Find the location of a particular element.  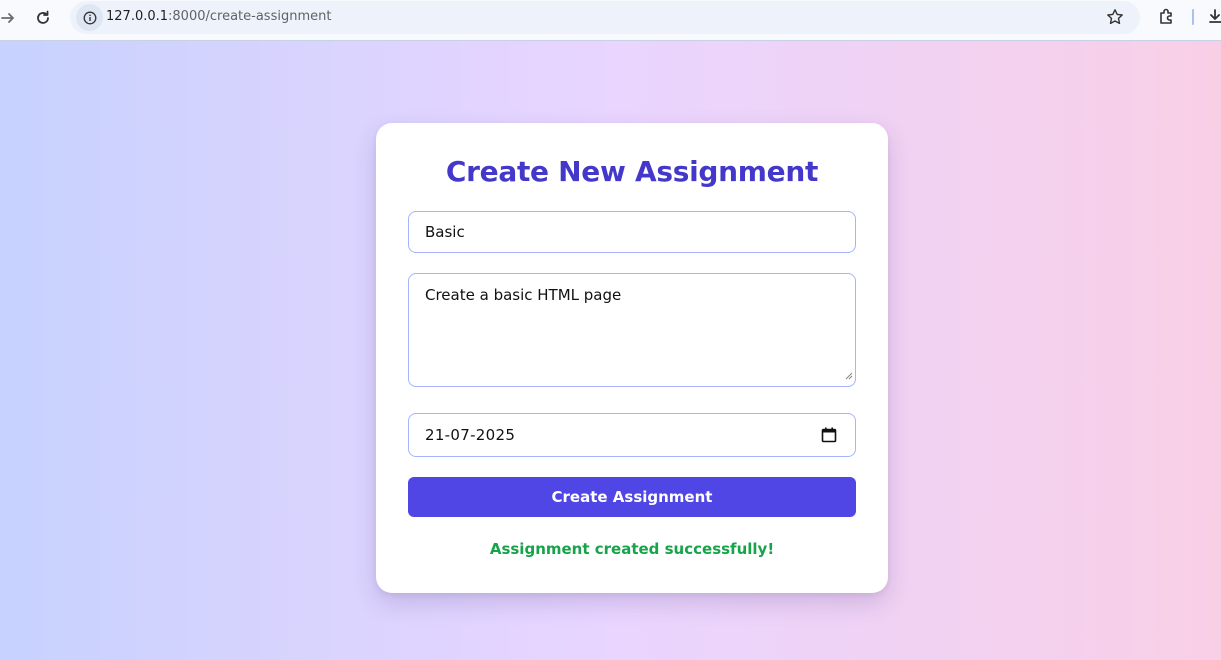

calendar-icon is located at coordinates (829, 437).